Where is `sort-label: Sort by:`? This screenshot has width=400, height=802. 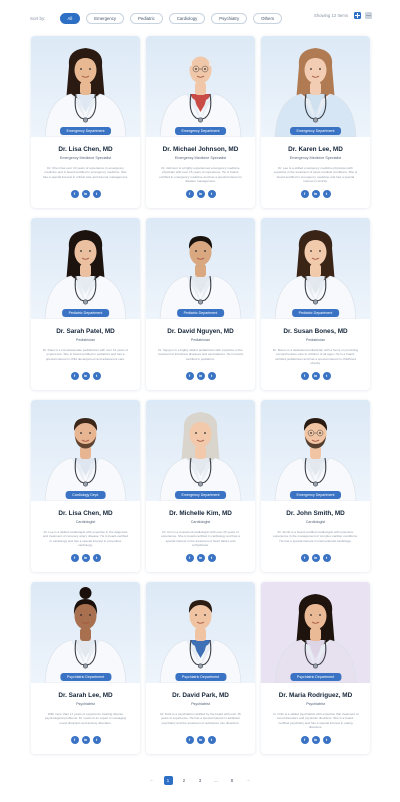
sort-label: Sort by: is located at coordinates (38, 18).